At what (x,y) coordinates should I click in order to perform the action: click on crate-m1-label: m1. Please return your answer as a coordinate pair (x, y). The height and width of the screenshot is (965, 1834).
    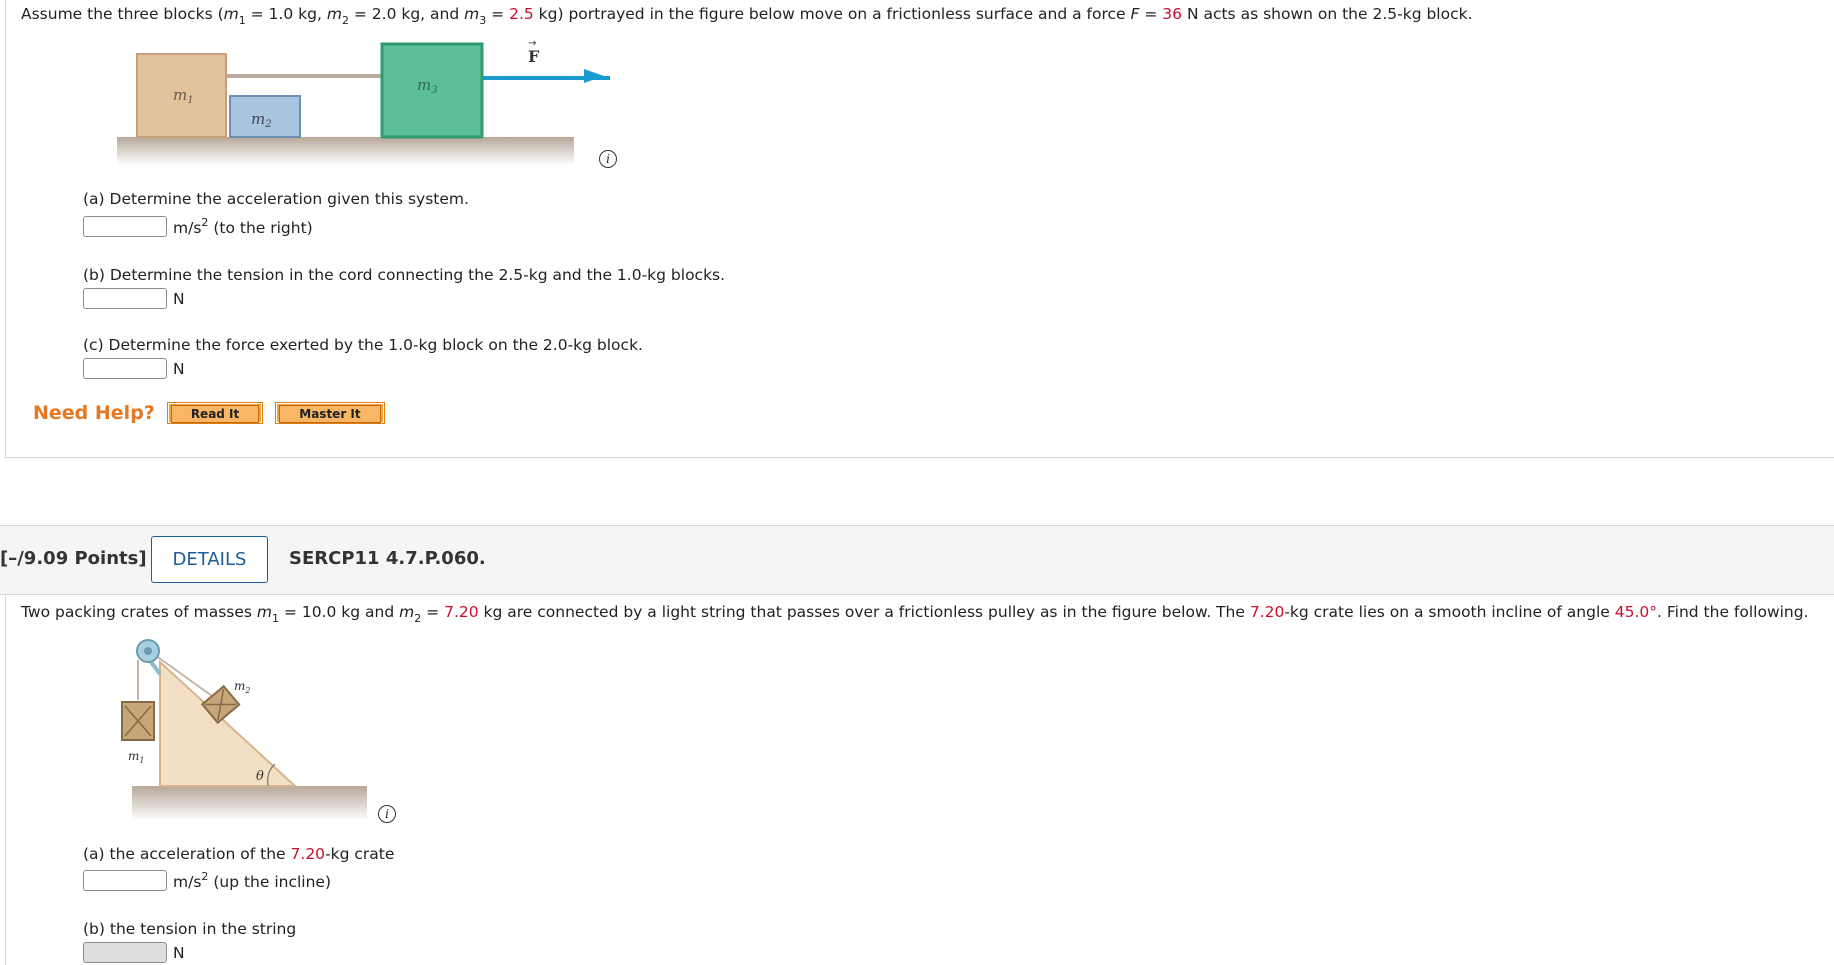
    Looking at the image, I should click on (136, 757).